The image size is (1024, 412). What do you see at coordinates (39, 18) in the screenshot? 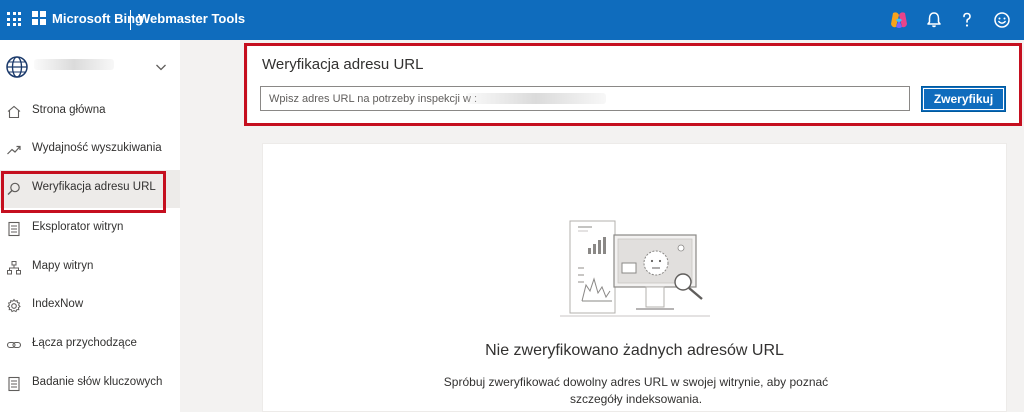
I see `microsoft-logo-icon` at bounding box center [39, 18].